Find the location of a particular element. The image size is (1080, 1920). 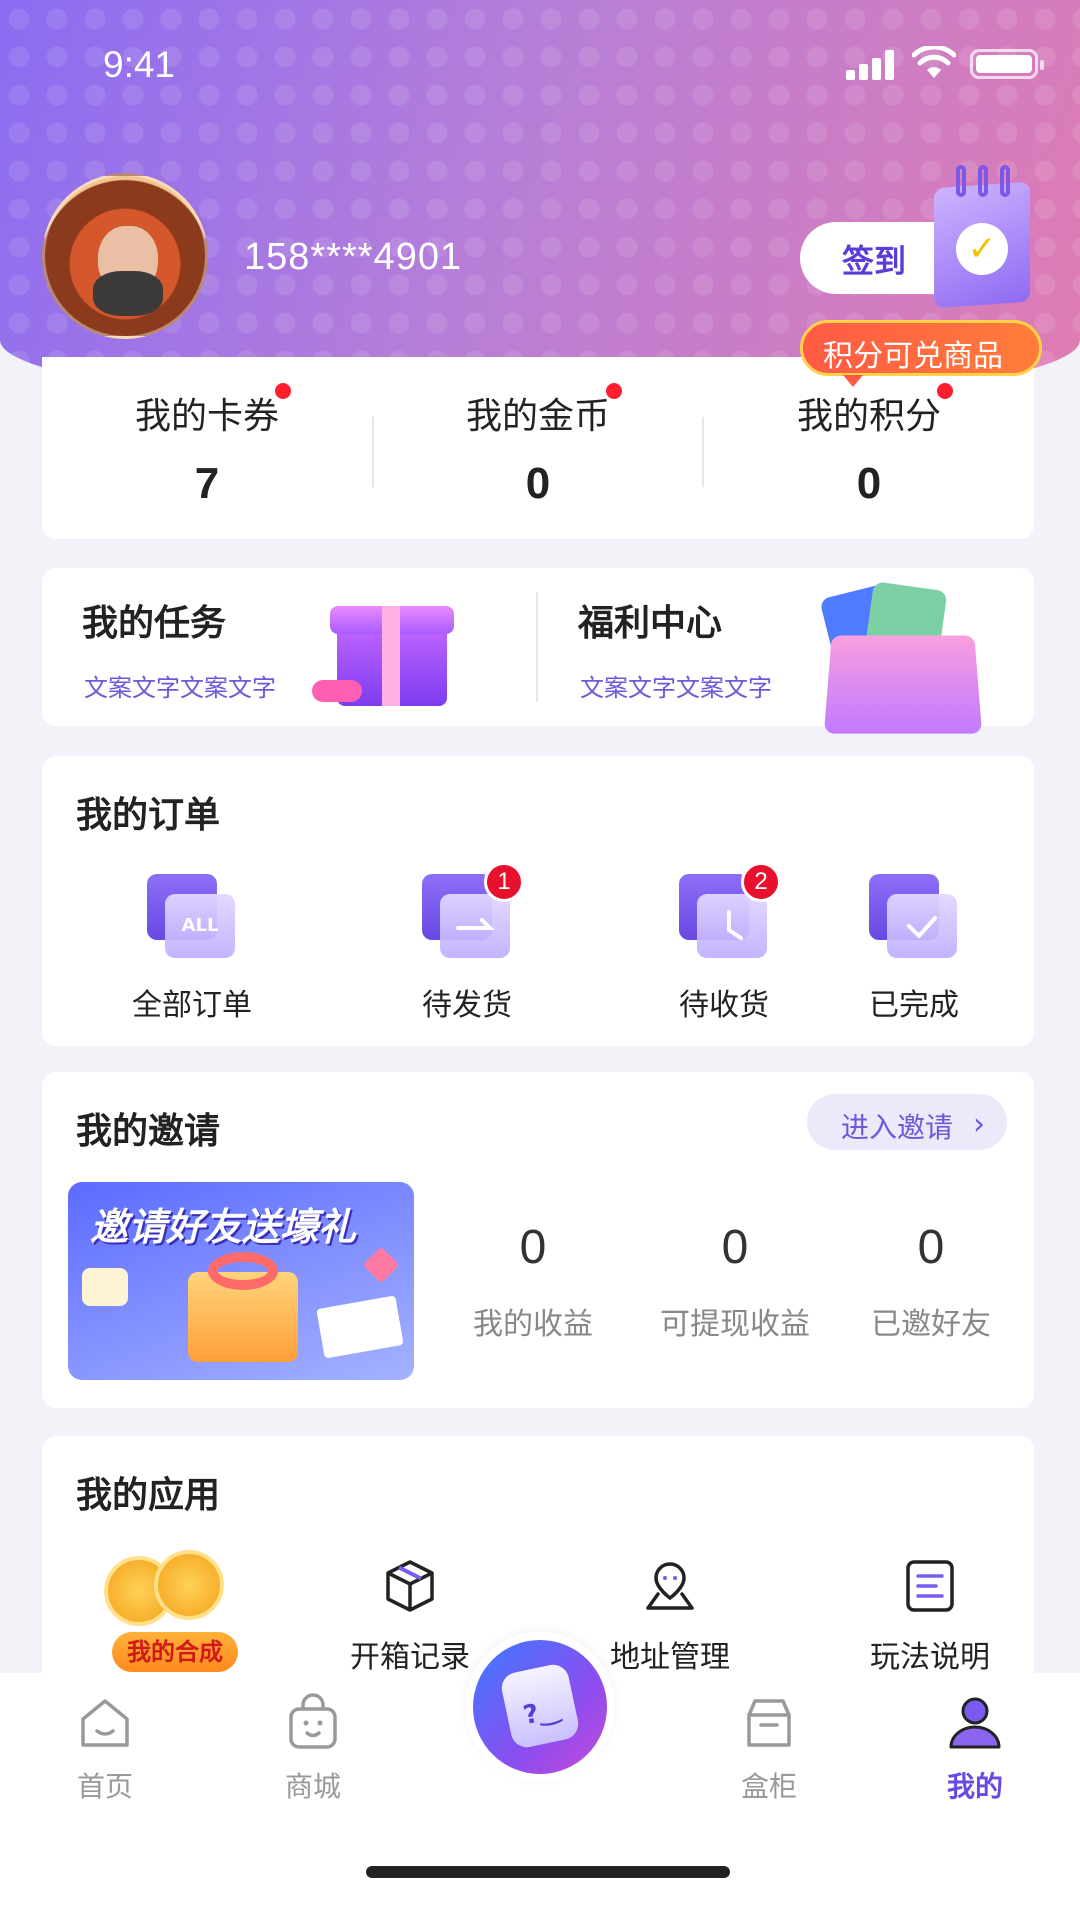

tab-mine: 我的 is located at coordinates (975, 1749).